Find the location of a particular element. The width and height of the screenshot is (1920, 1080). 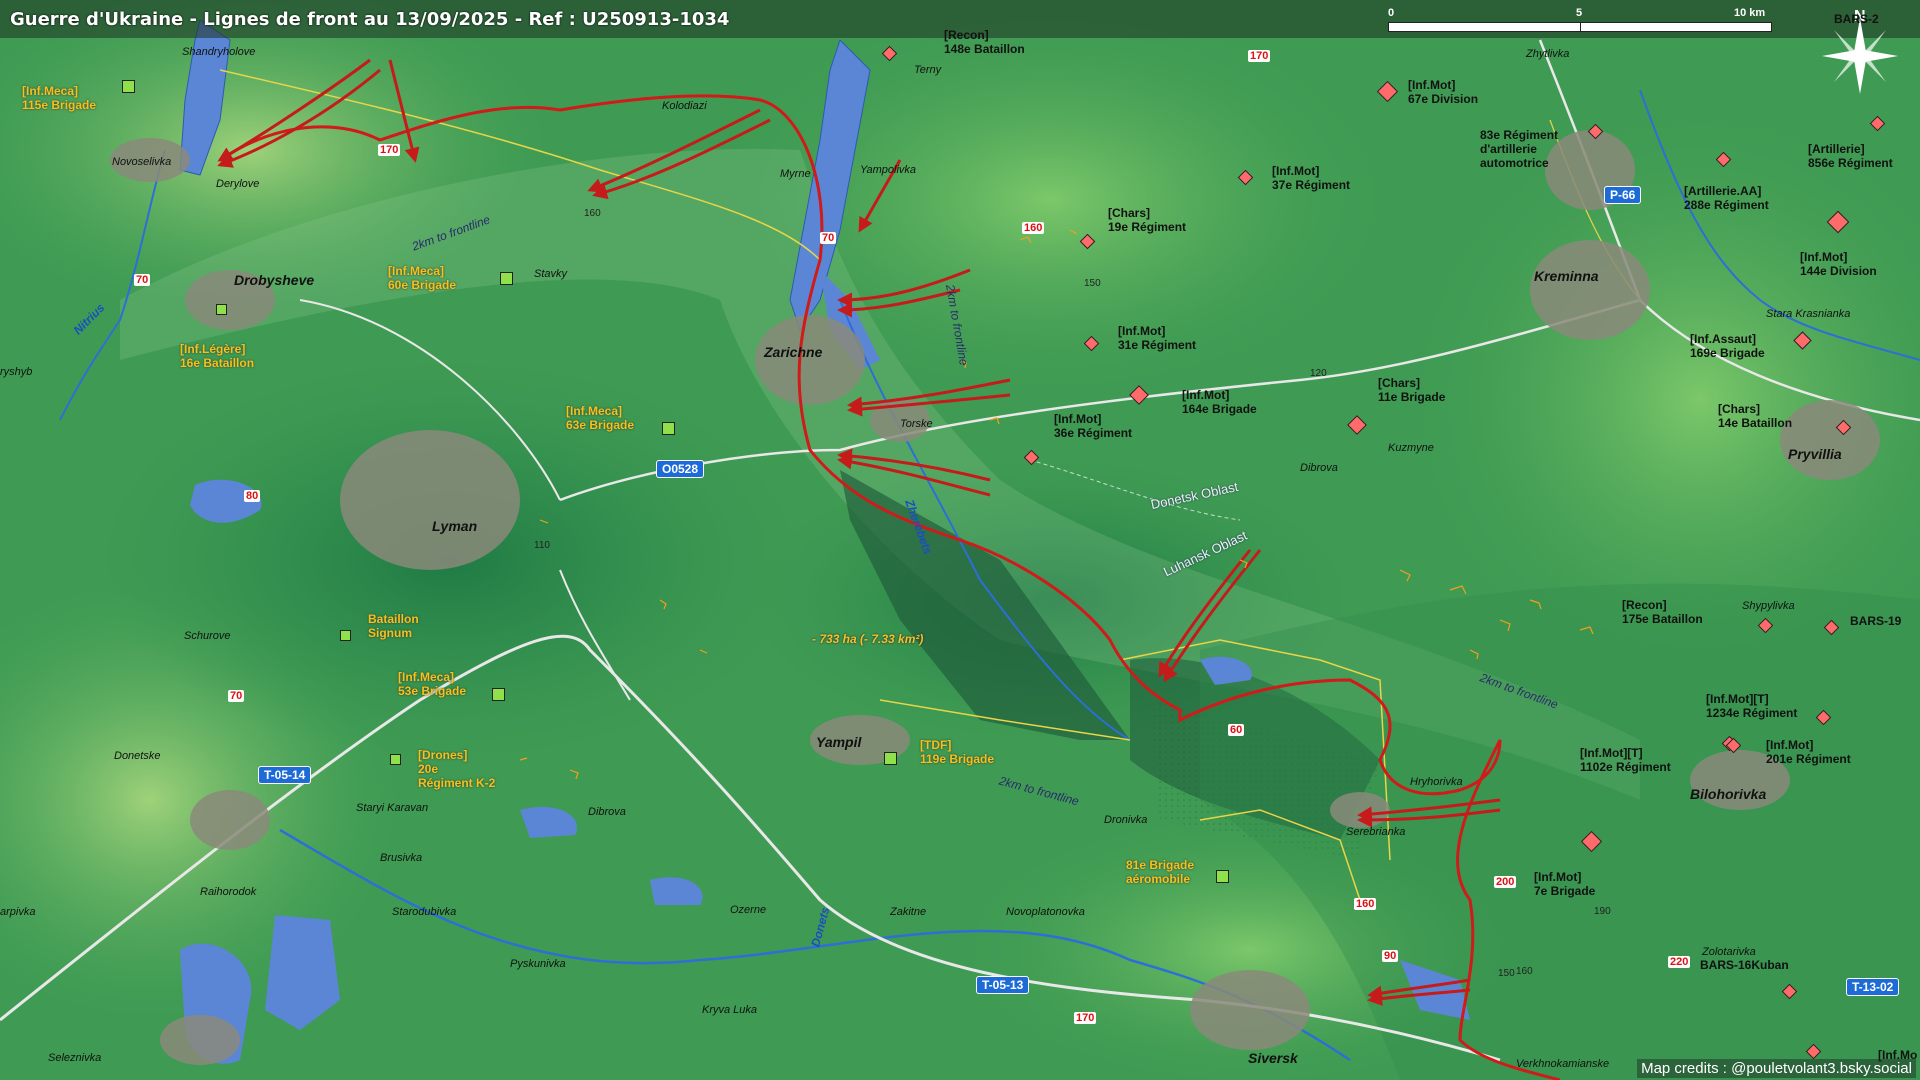

route-num-220: 220 is located at coordinates (1679, 962).